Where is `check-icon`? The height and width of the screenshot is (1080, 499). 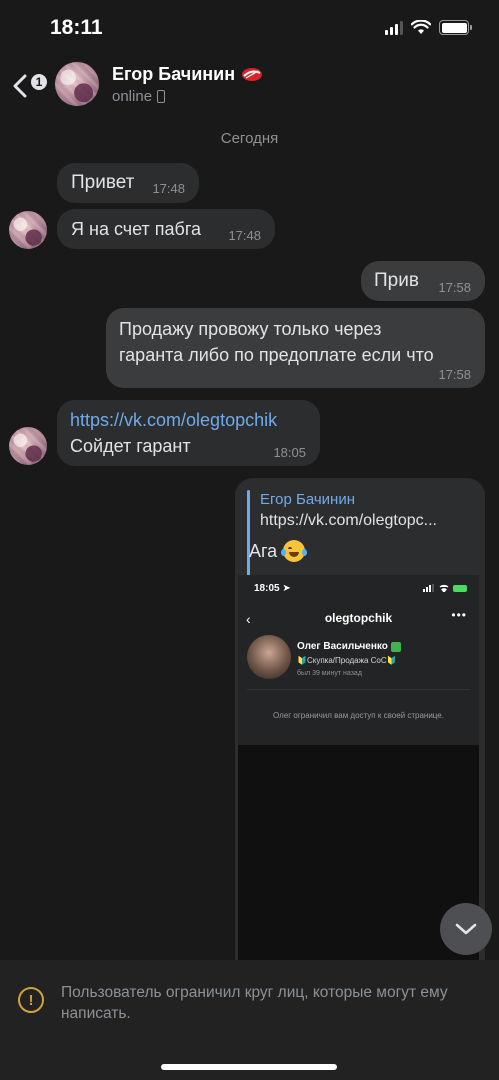 check-icon is located at coordinates (395, 646).